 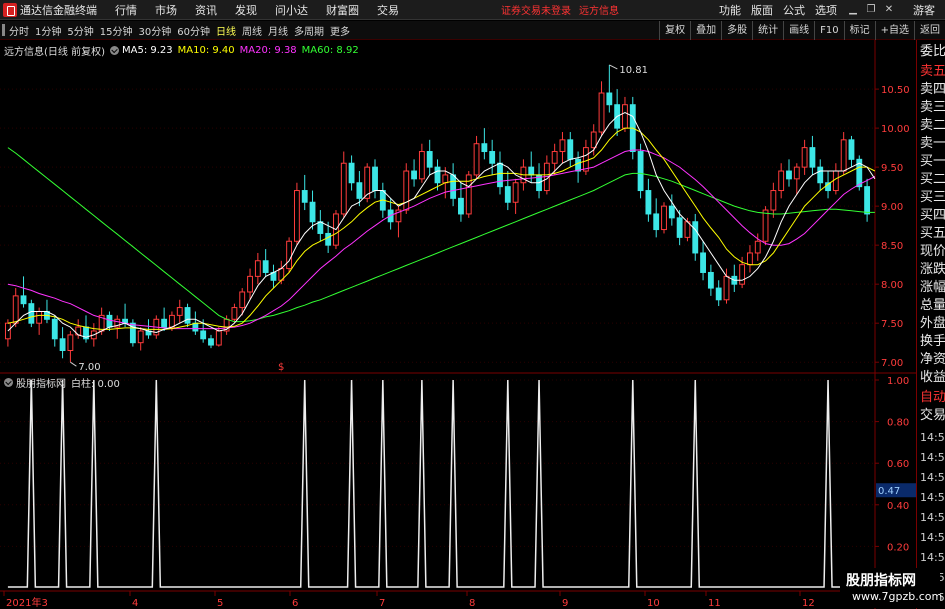 I want to click on tick-time-7: 14:5, so click(x=932, y=557).